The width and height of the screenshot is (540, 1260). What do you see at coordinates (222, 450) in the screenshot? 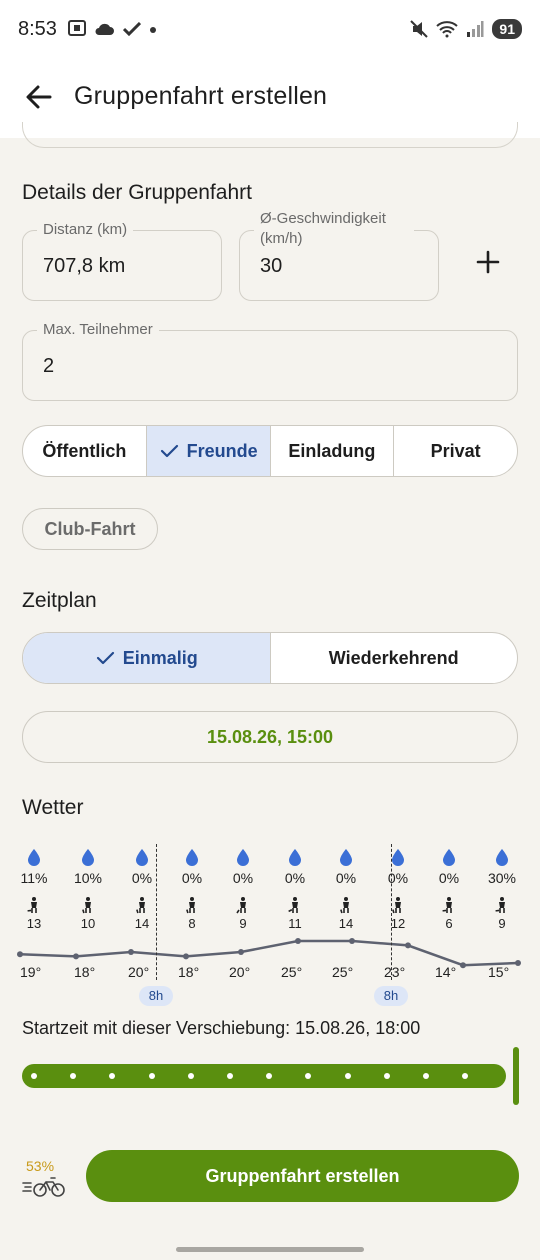
I see `visibility-option-label: Freunde` at bounding box center [222, 450].